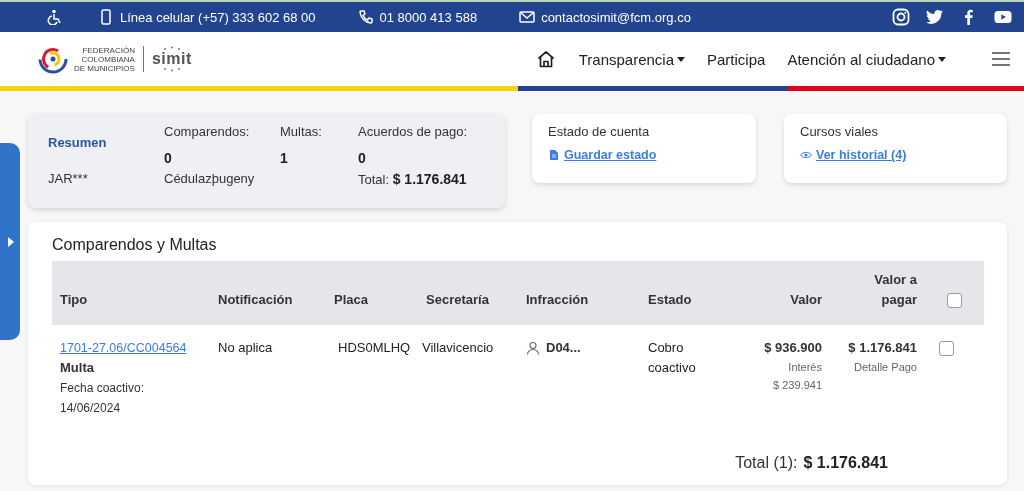  Describe the element at coordinates (135, 245) in the screenshot. I see `section-title: Comparendos y Multas` at that location.